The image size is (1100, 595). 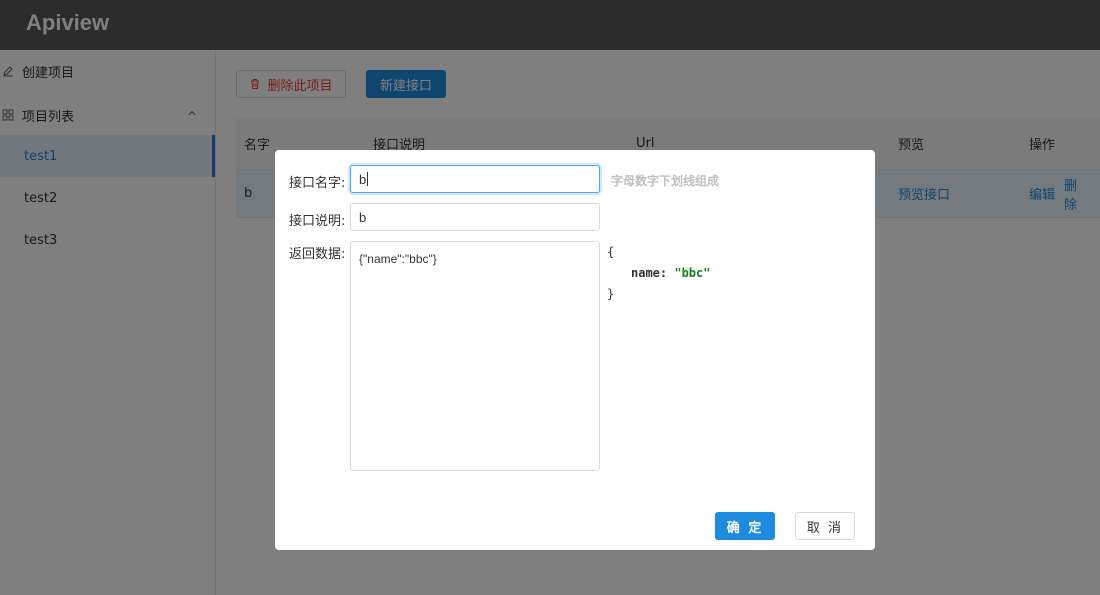 What do you see at coordinates (368, 179) in the screenshot?
I see `text-caret` at bounding box center [368, 179].